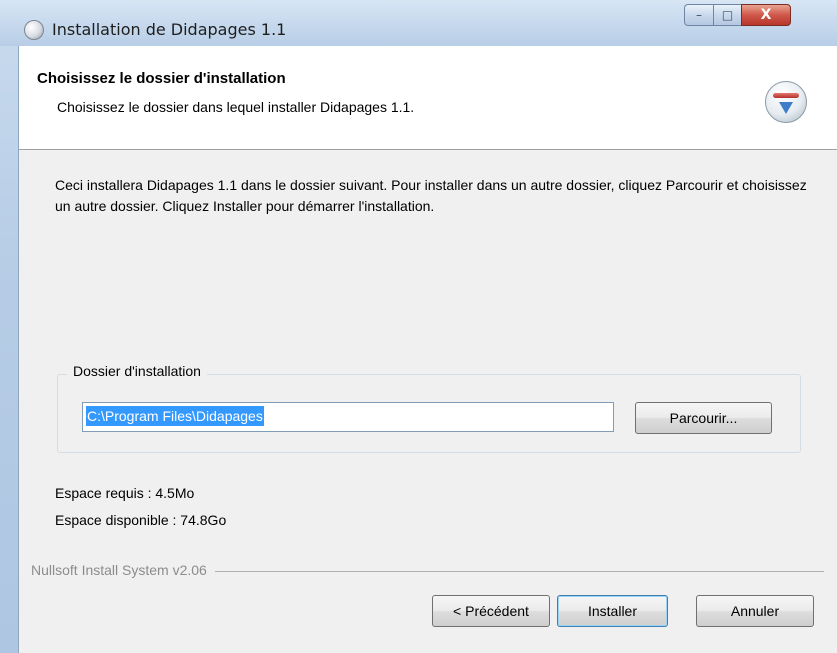  Describe the element at coordinates (727, 15) in the screenshot. I see `maximize-button: □` at that location.